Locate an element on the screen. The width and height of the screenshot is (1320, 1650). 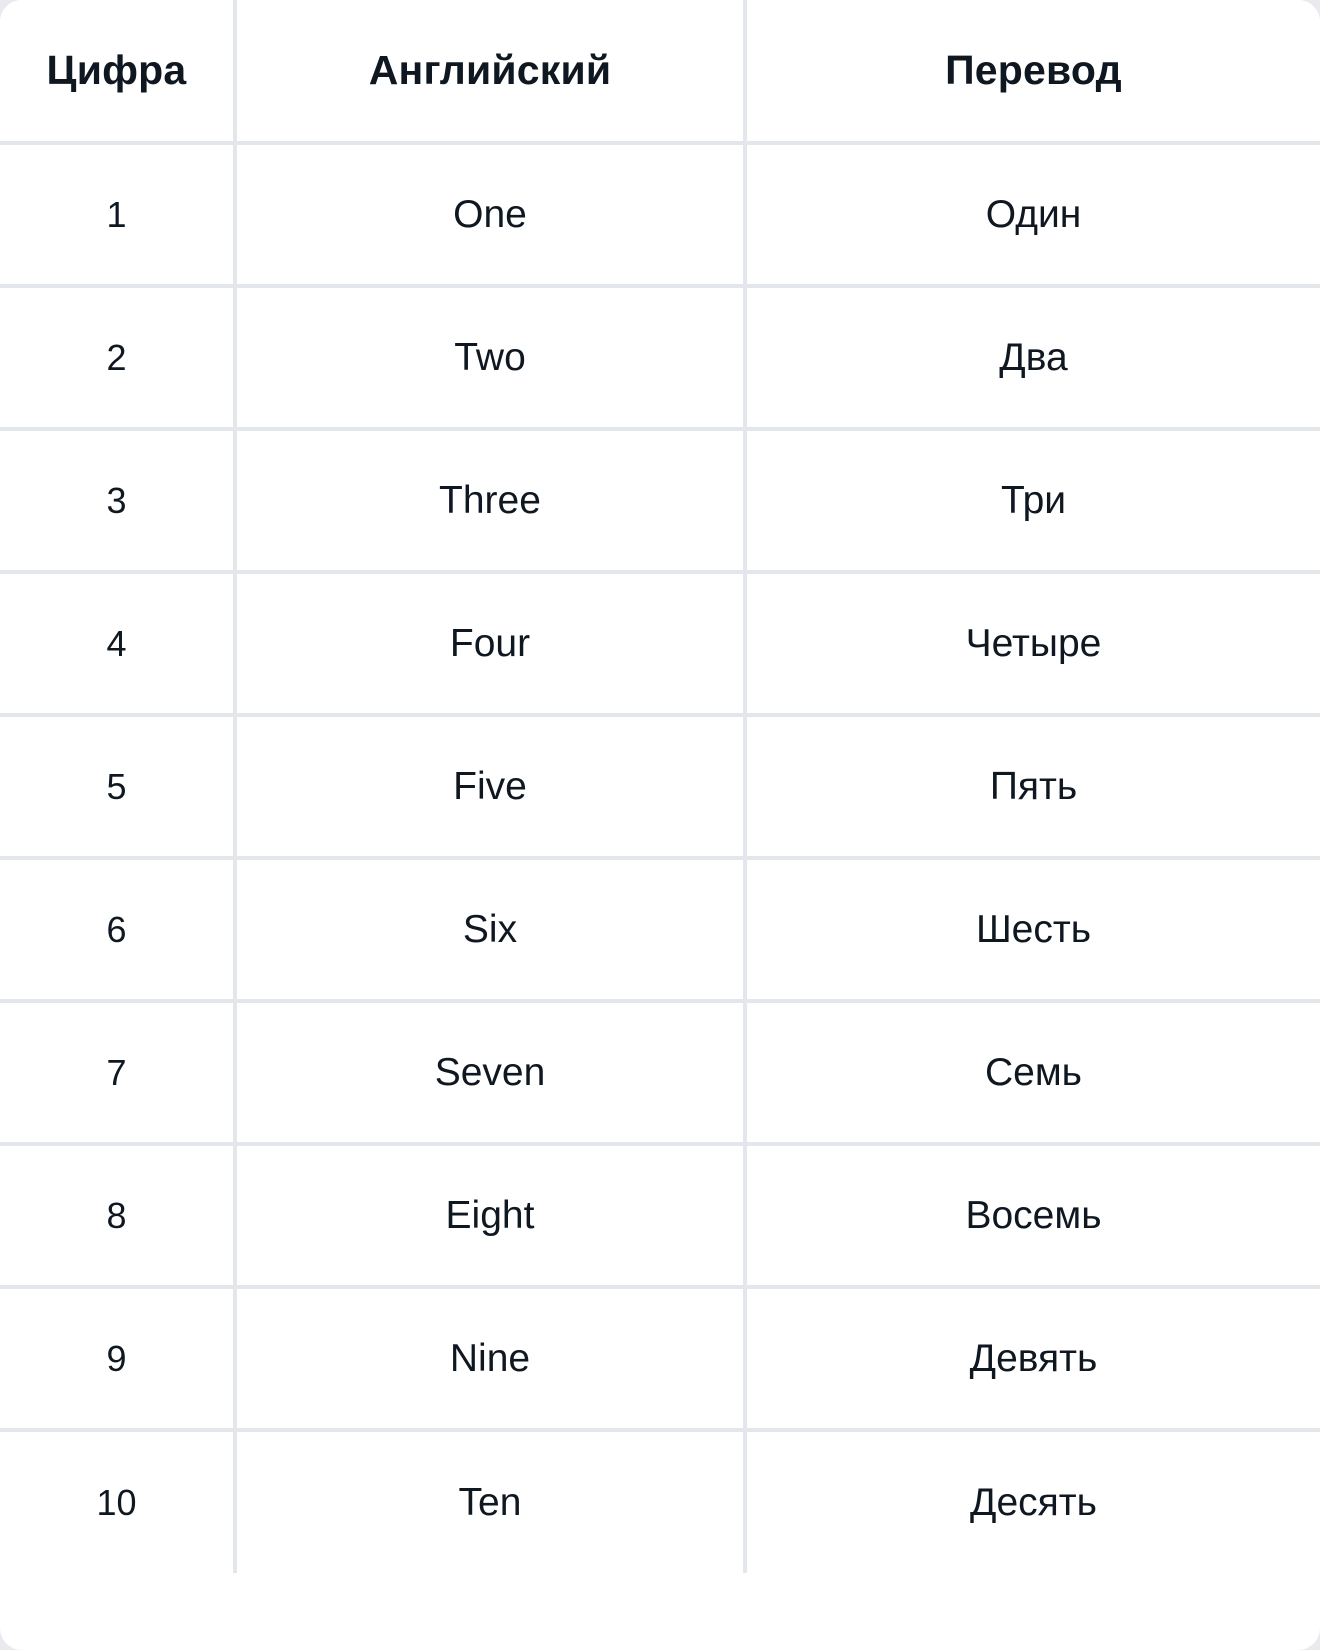
cell-digit: 2 is located at coordinates (118, 358).